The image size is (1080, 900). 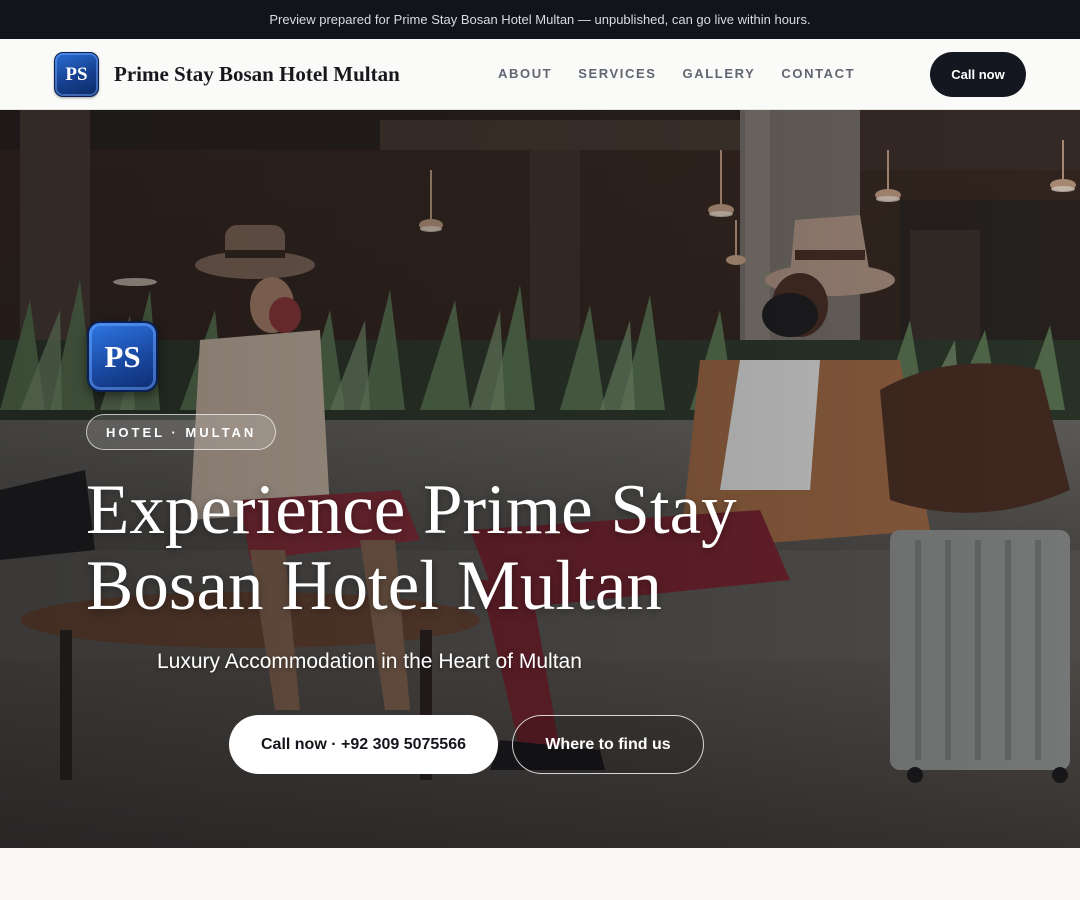 I want to click on brand: PS Prime Stay Bosan Hotel Multan, so click(x=227, y=74).